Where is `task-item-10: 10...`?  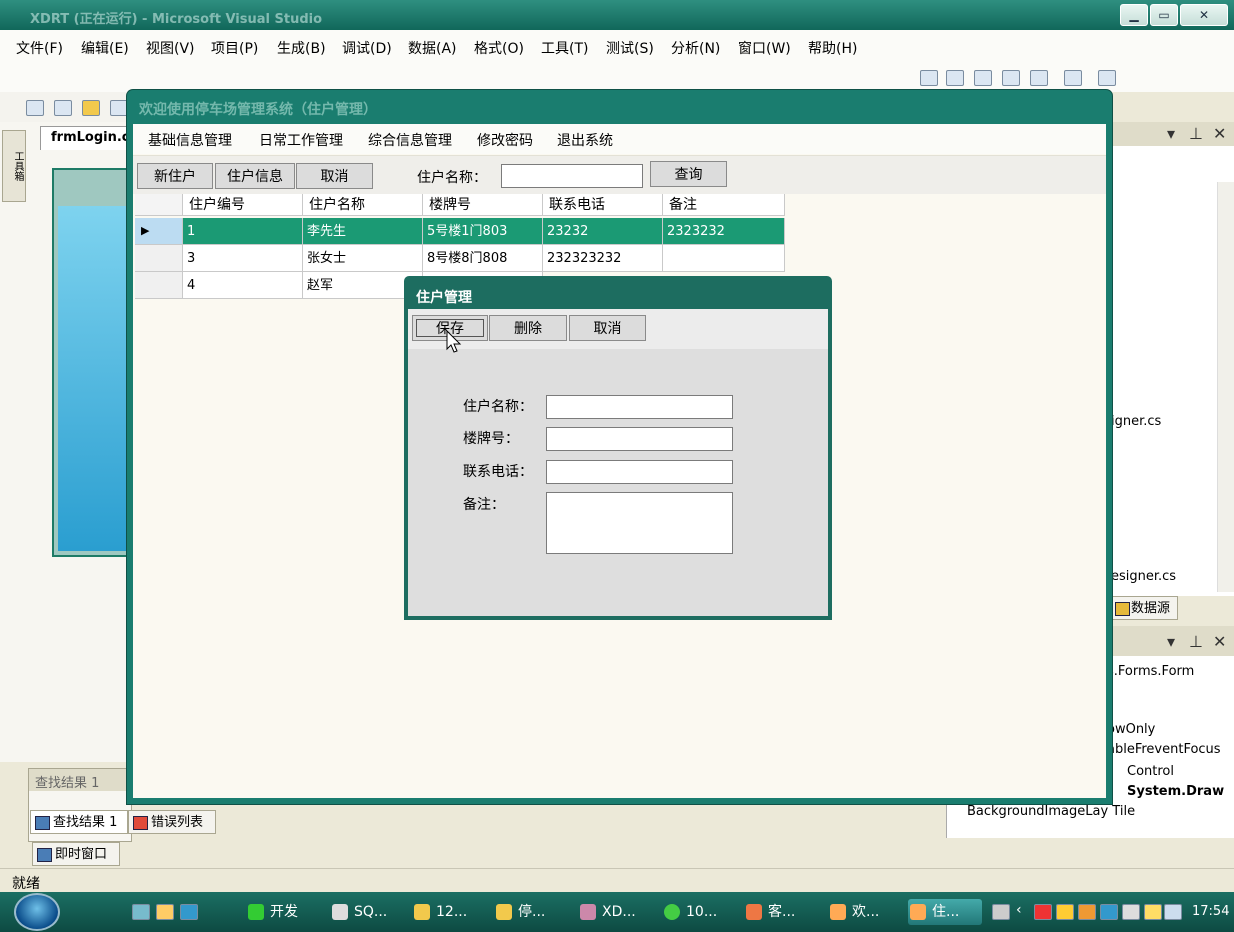
task-item-10: 10... is located at coordinates (699, 912).